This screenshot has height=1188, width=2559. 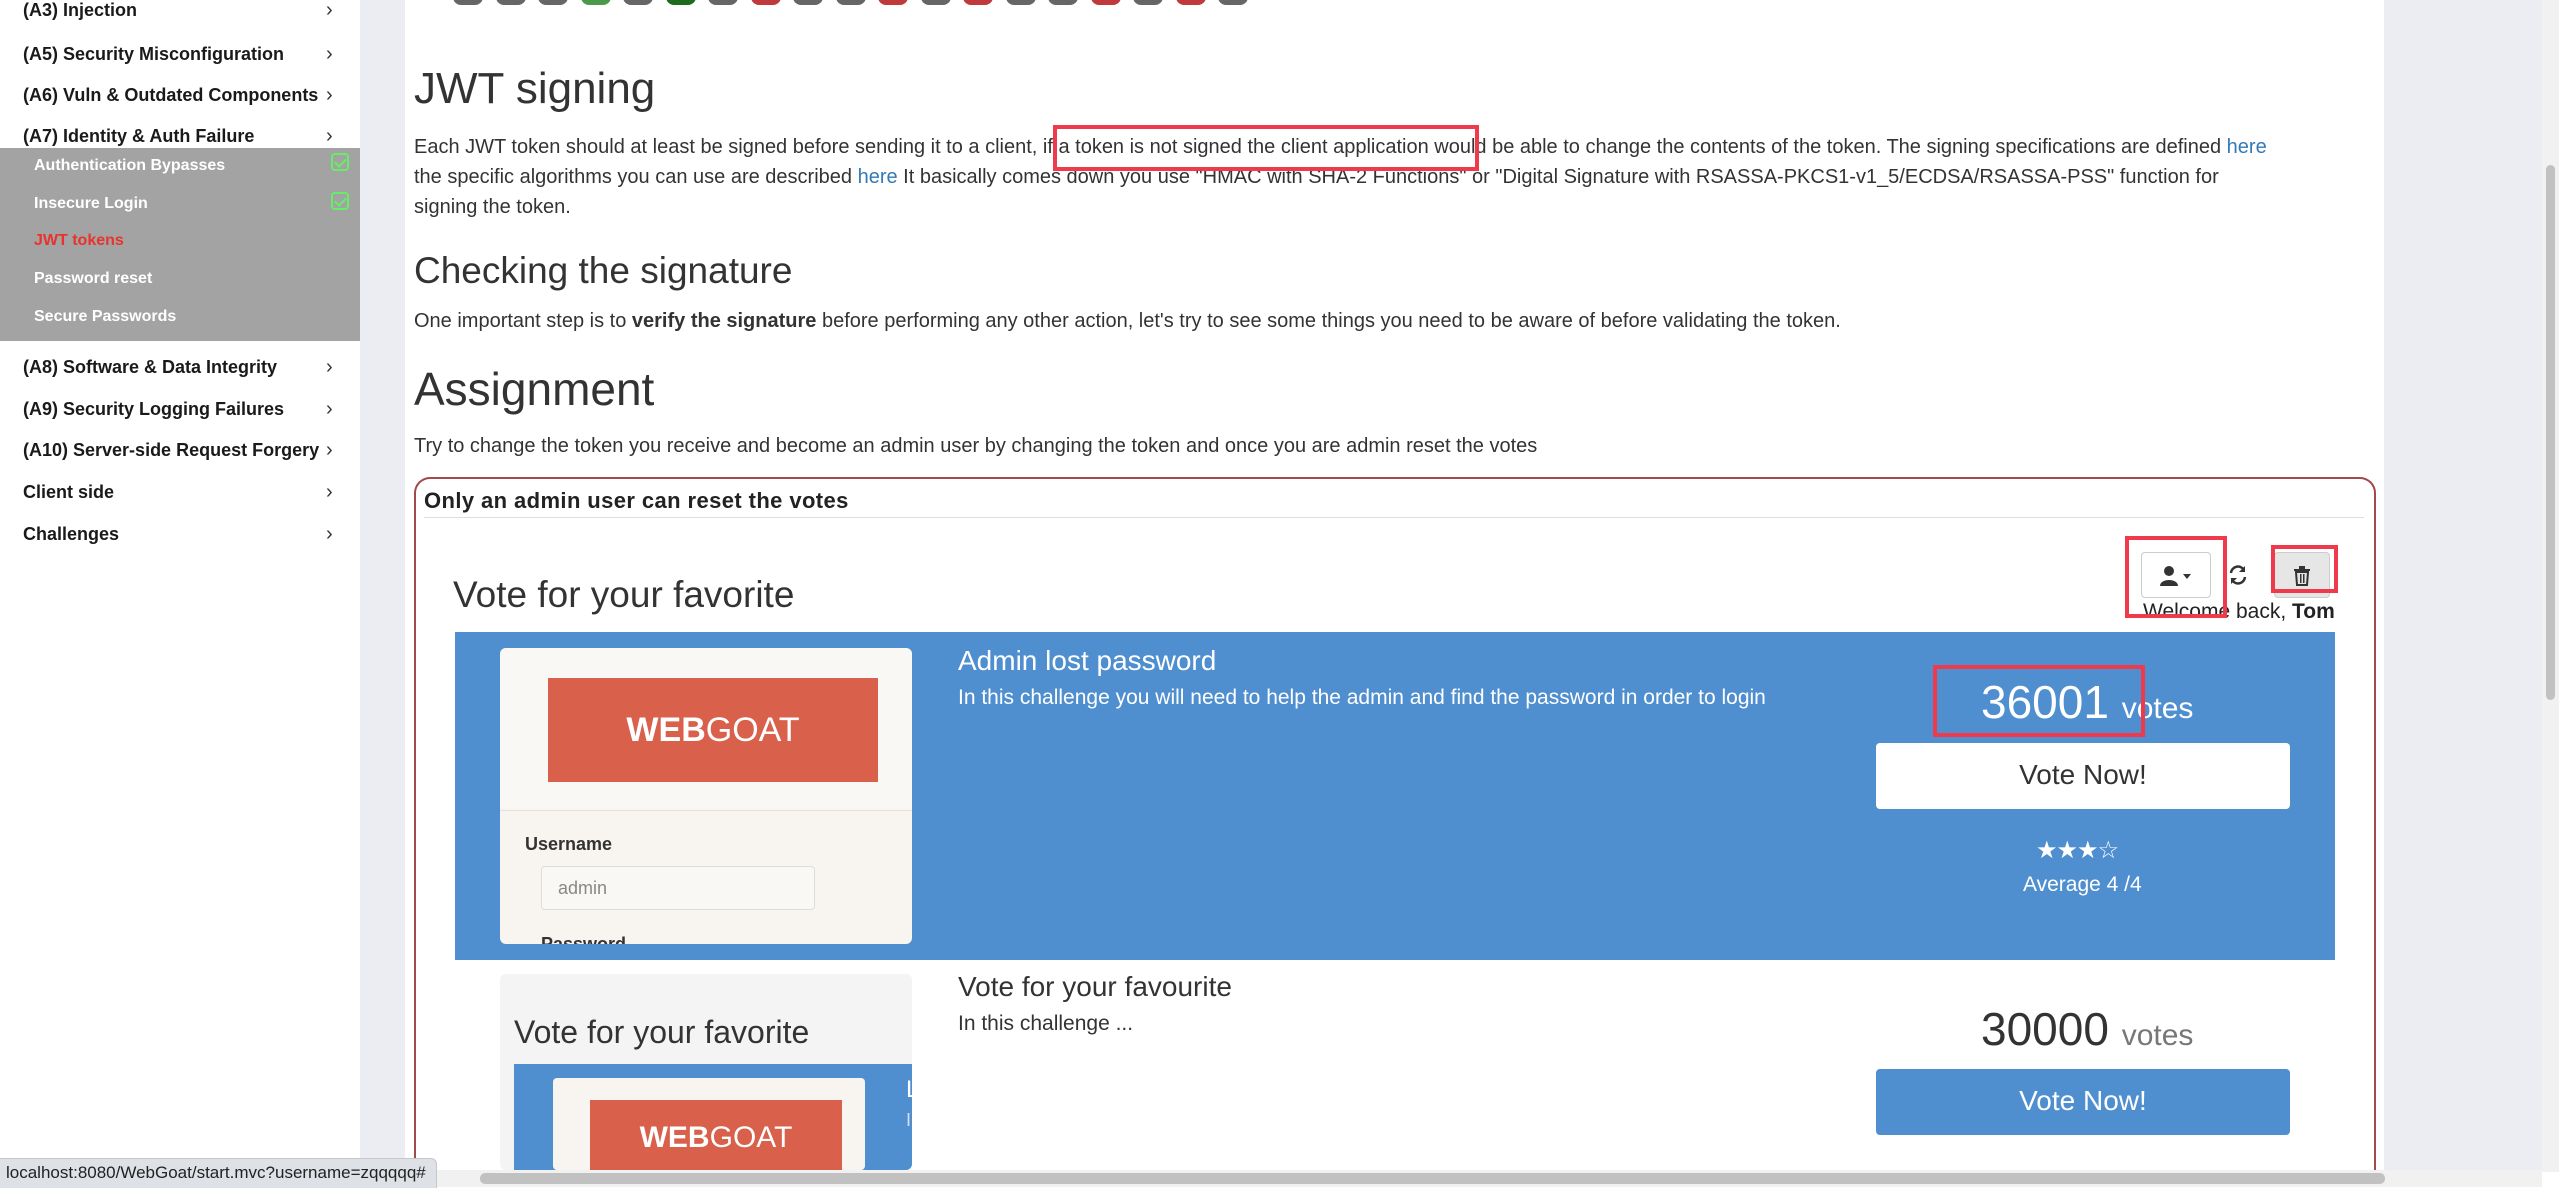 What do you see at coordinates (171, 95) in the screenshot?
I see `sidebar-item-label: (A6) Vuln & Outdated Components` at bounding box center [171, 95].